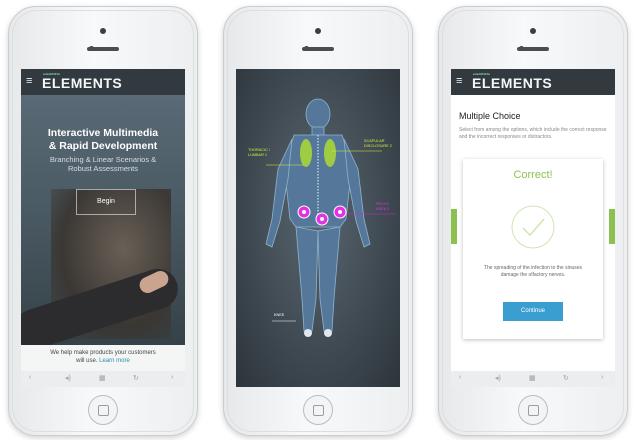  I want to click on continue-button: Continue, so click(533, 311).